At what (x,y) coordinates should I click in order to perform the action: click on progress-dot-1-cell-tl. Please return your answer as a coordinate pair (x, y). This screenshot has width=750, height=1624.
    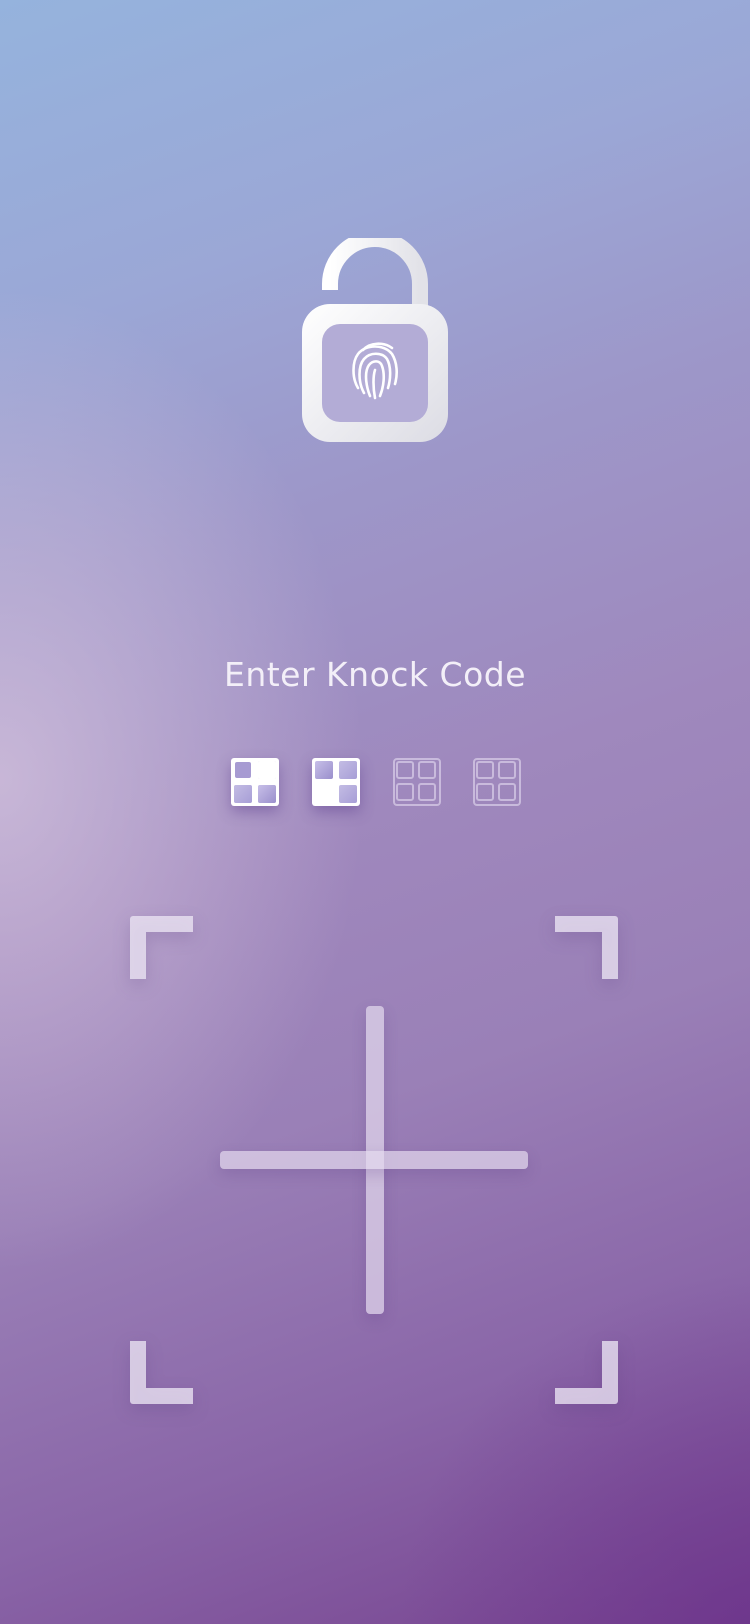
    Looking at the image, I should click on (243, 770).